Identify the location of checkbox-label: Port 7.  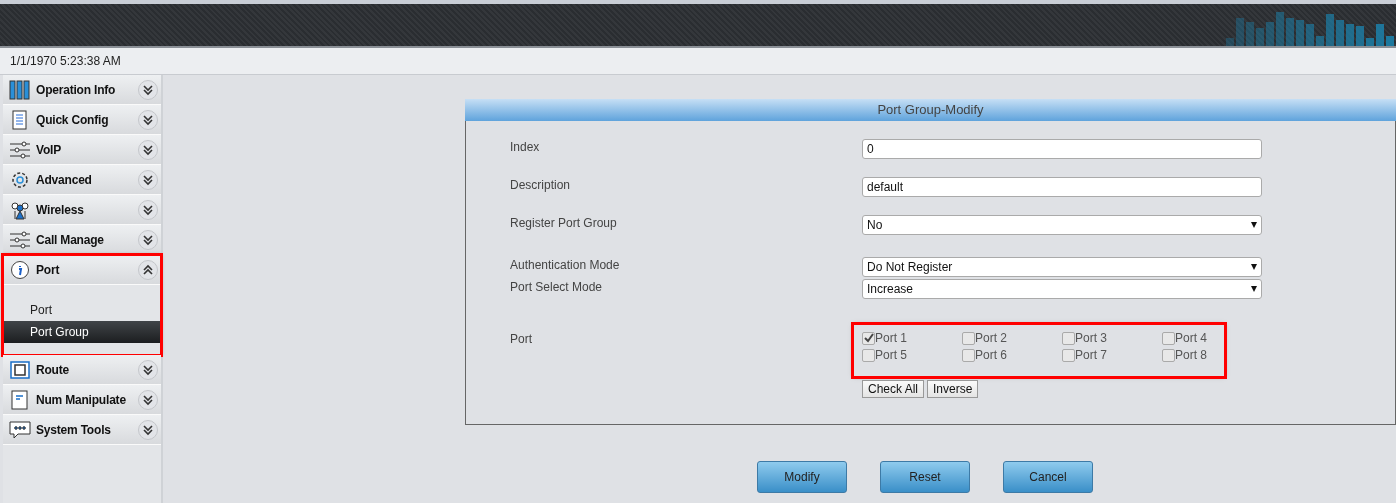
(1091, 355).